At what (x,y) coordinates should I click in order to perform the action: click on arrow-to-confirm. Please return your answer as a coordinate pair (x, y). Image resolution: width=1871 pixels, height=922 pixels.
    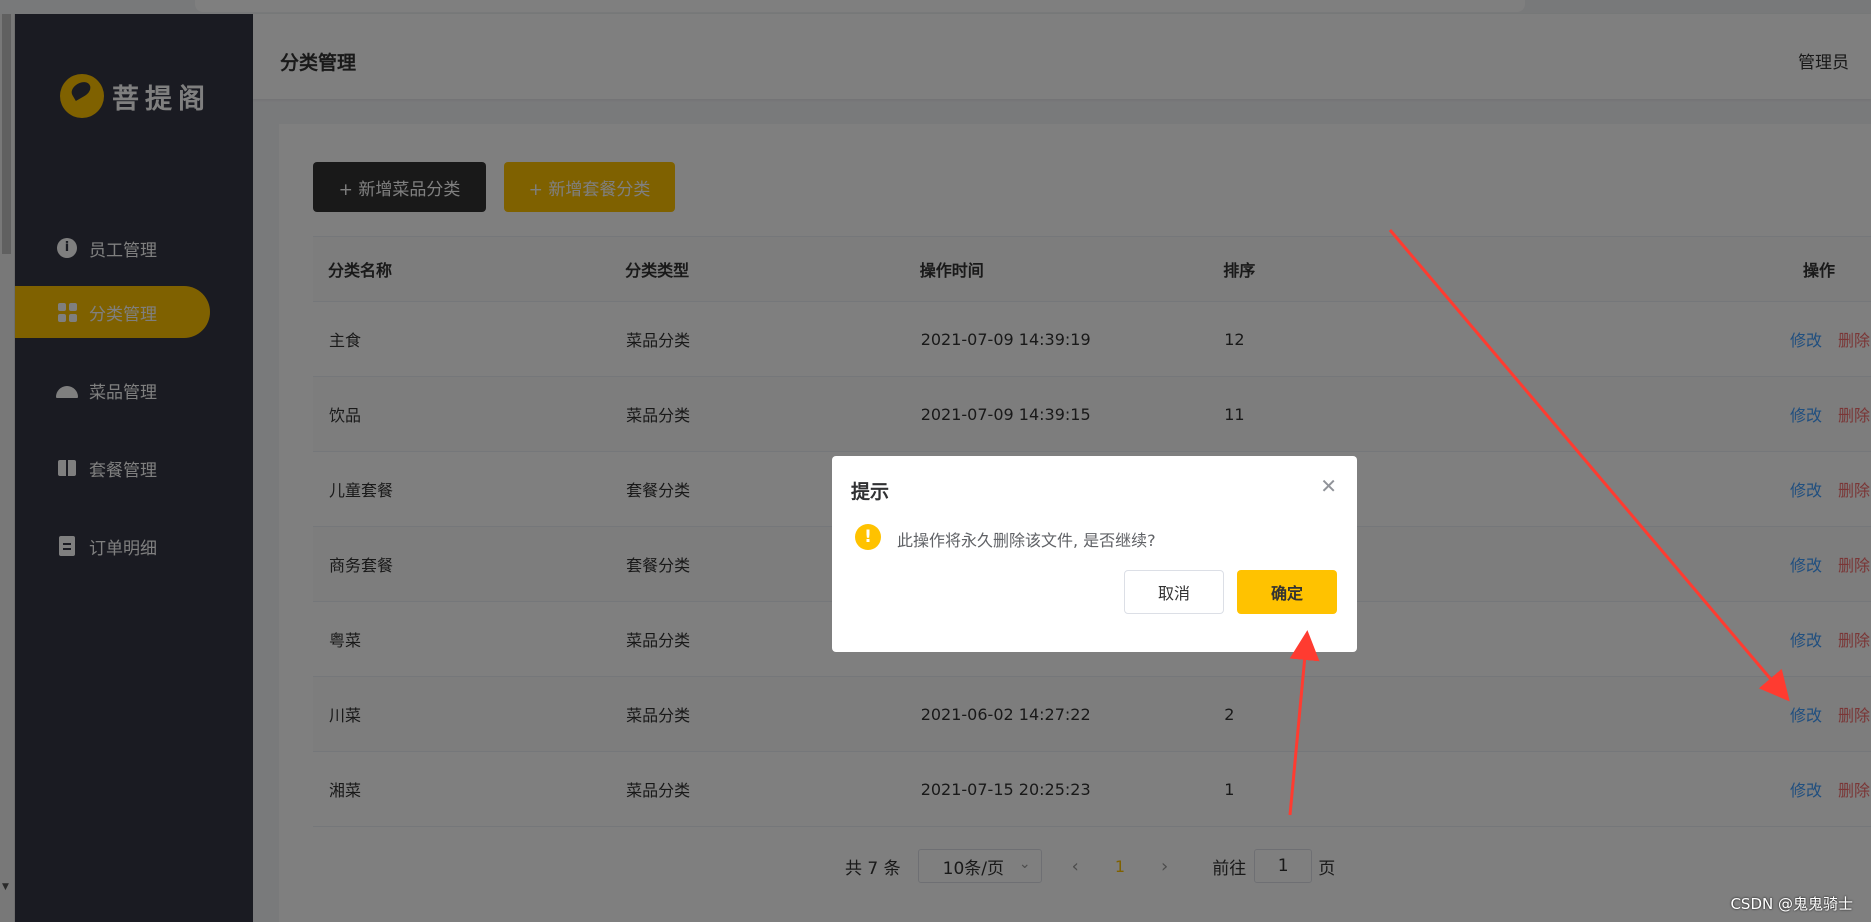
    Looking at the image, I should click on (1304, 723).